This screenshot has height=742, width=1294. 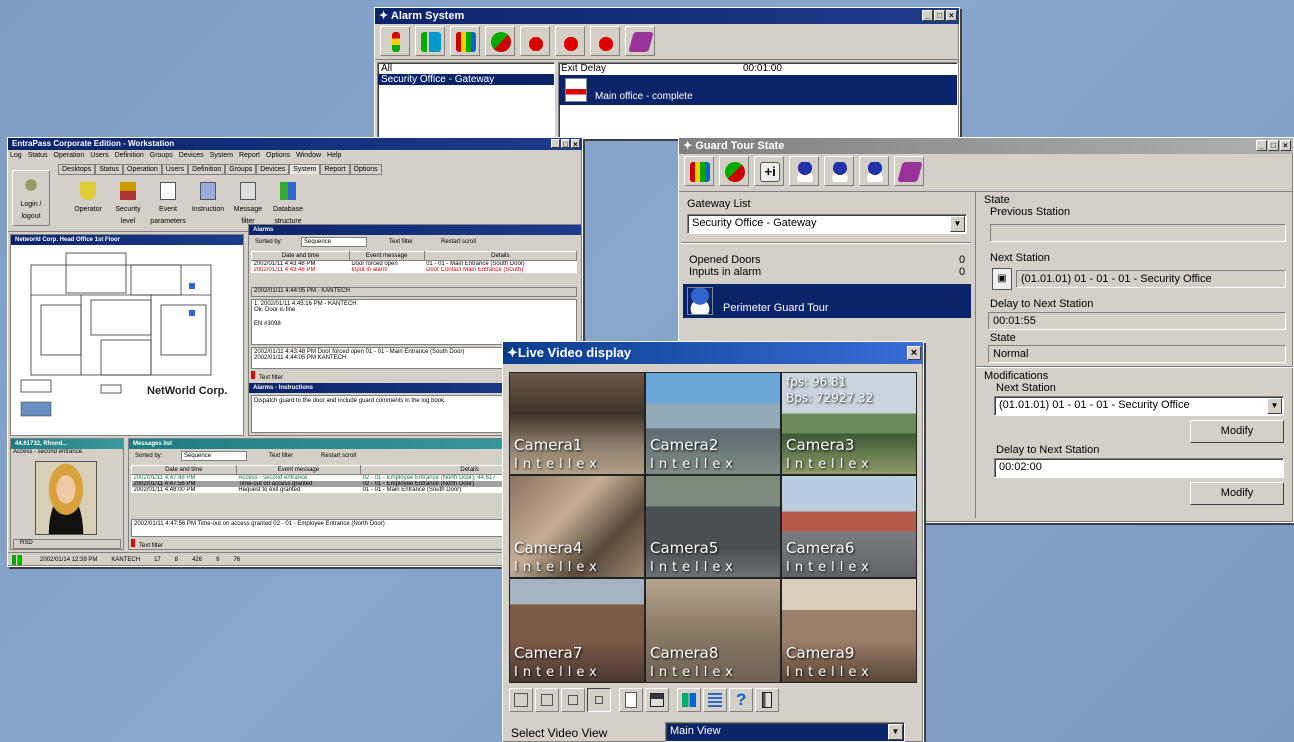 What do you see at coordinates (142, 169) in the screenshot?
I see `tab-operation: Operation` at bounding box center [142, 169].